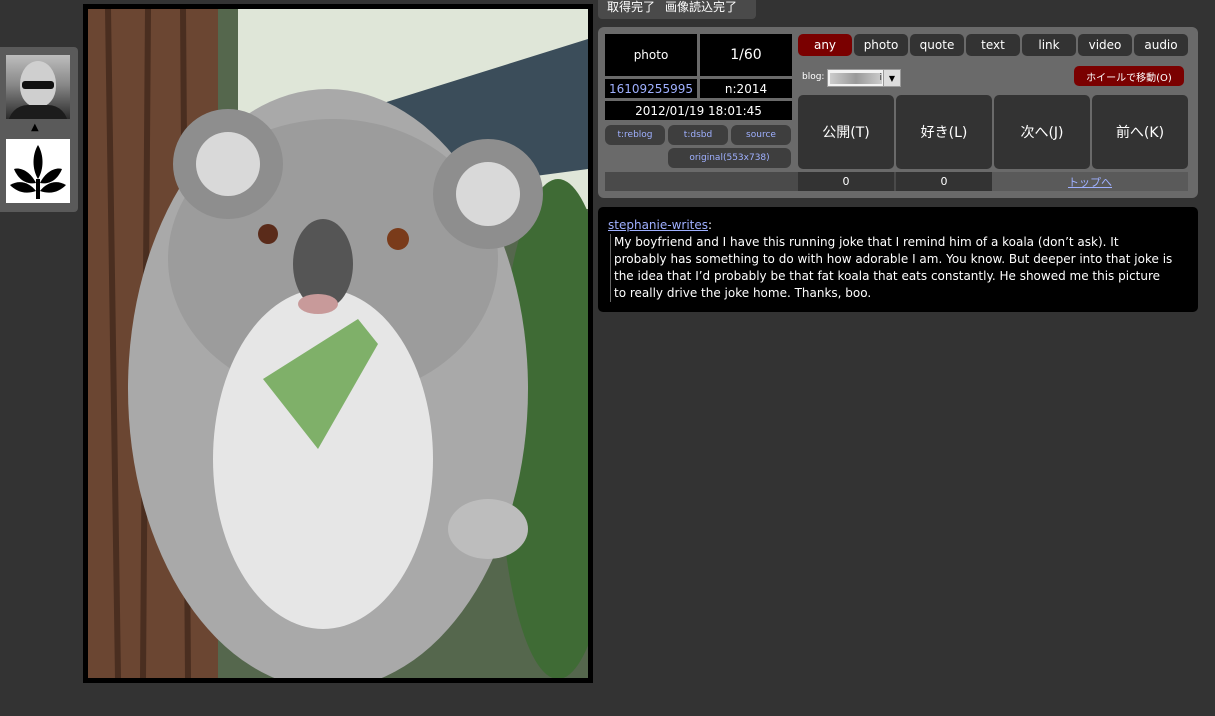 The height and width of the screenshot is (716, 1215). I want to click on filter-audio: audio, so click(1161, 45).